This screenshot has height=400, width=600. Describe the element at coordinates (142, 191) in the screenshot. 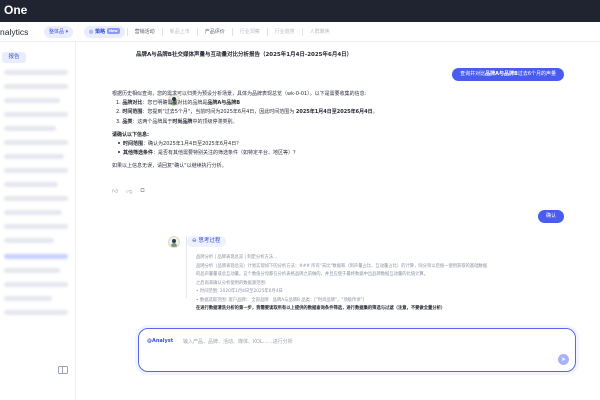

I see `copy-icon: ⧉` at that location.